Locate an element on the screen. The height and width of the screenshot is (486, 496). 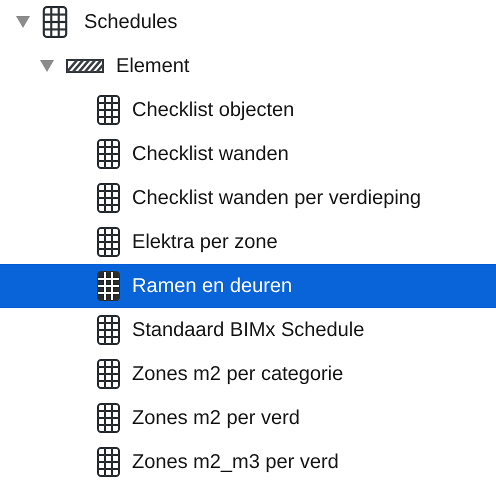
tree-item-label: Elektra per zone is located at coordinates (205, 242).